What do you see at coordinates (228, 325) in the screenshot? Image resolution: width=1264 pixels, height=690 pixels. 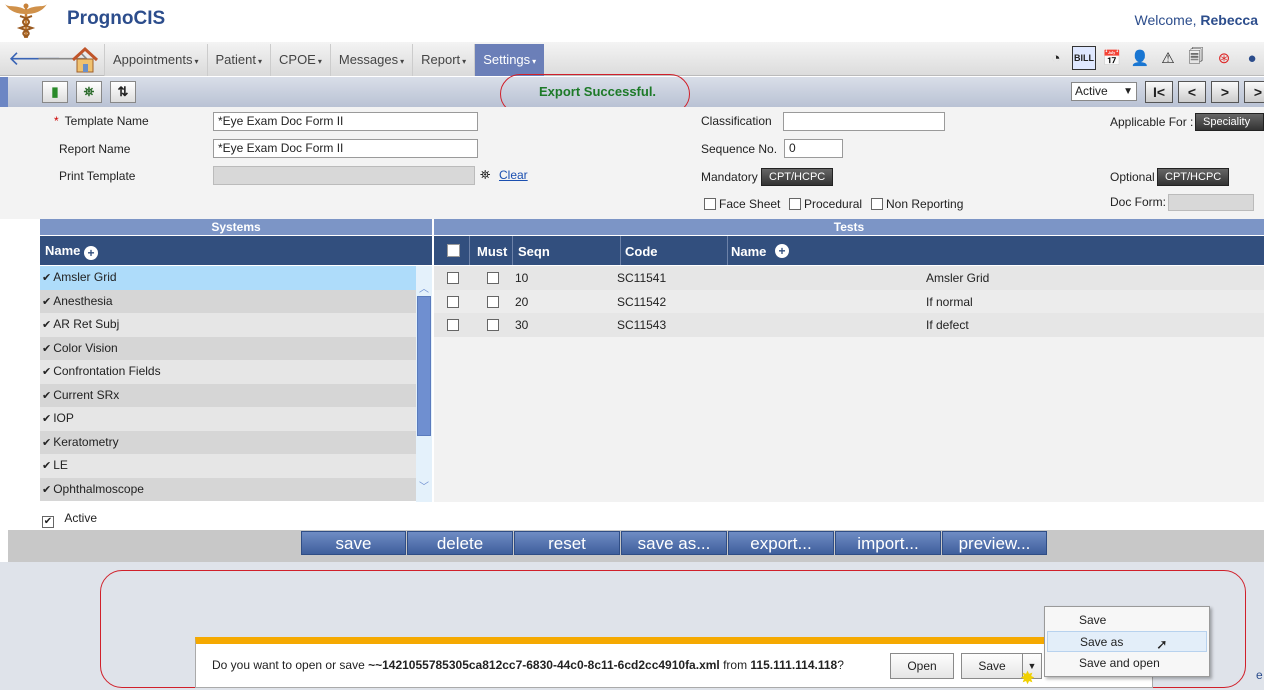 I see `system-item: ✔ AR Ret Subj` at bounding box center [228, 325].